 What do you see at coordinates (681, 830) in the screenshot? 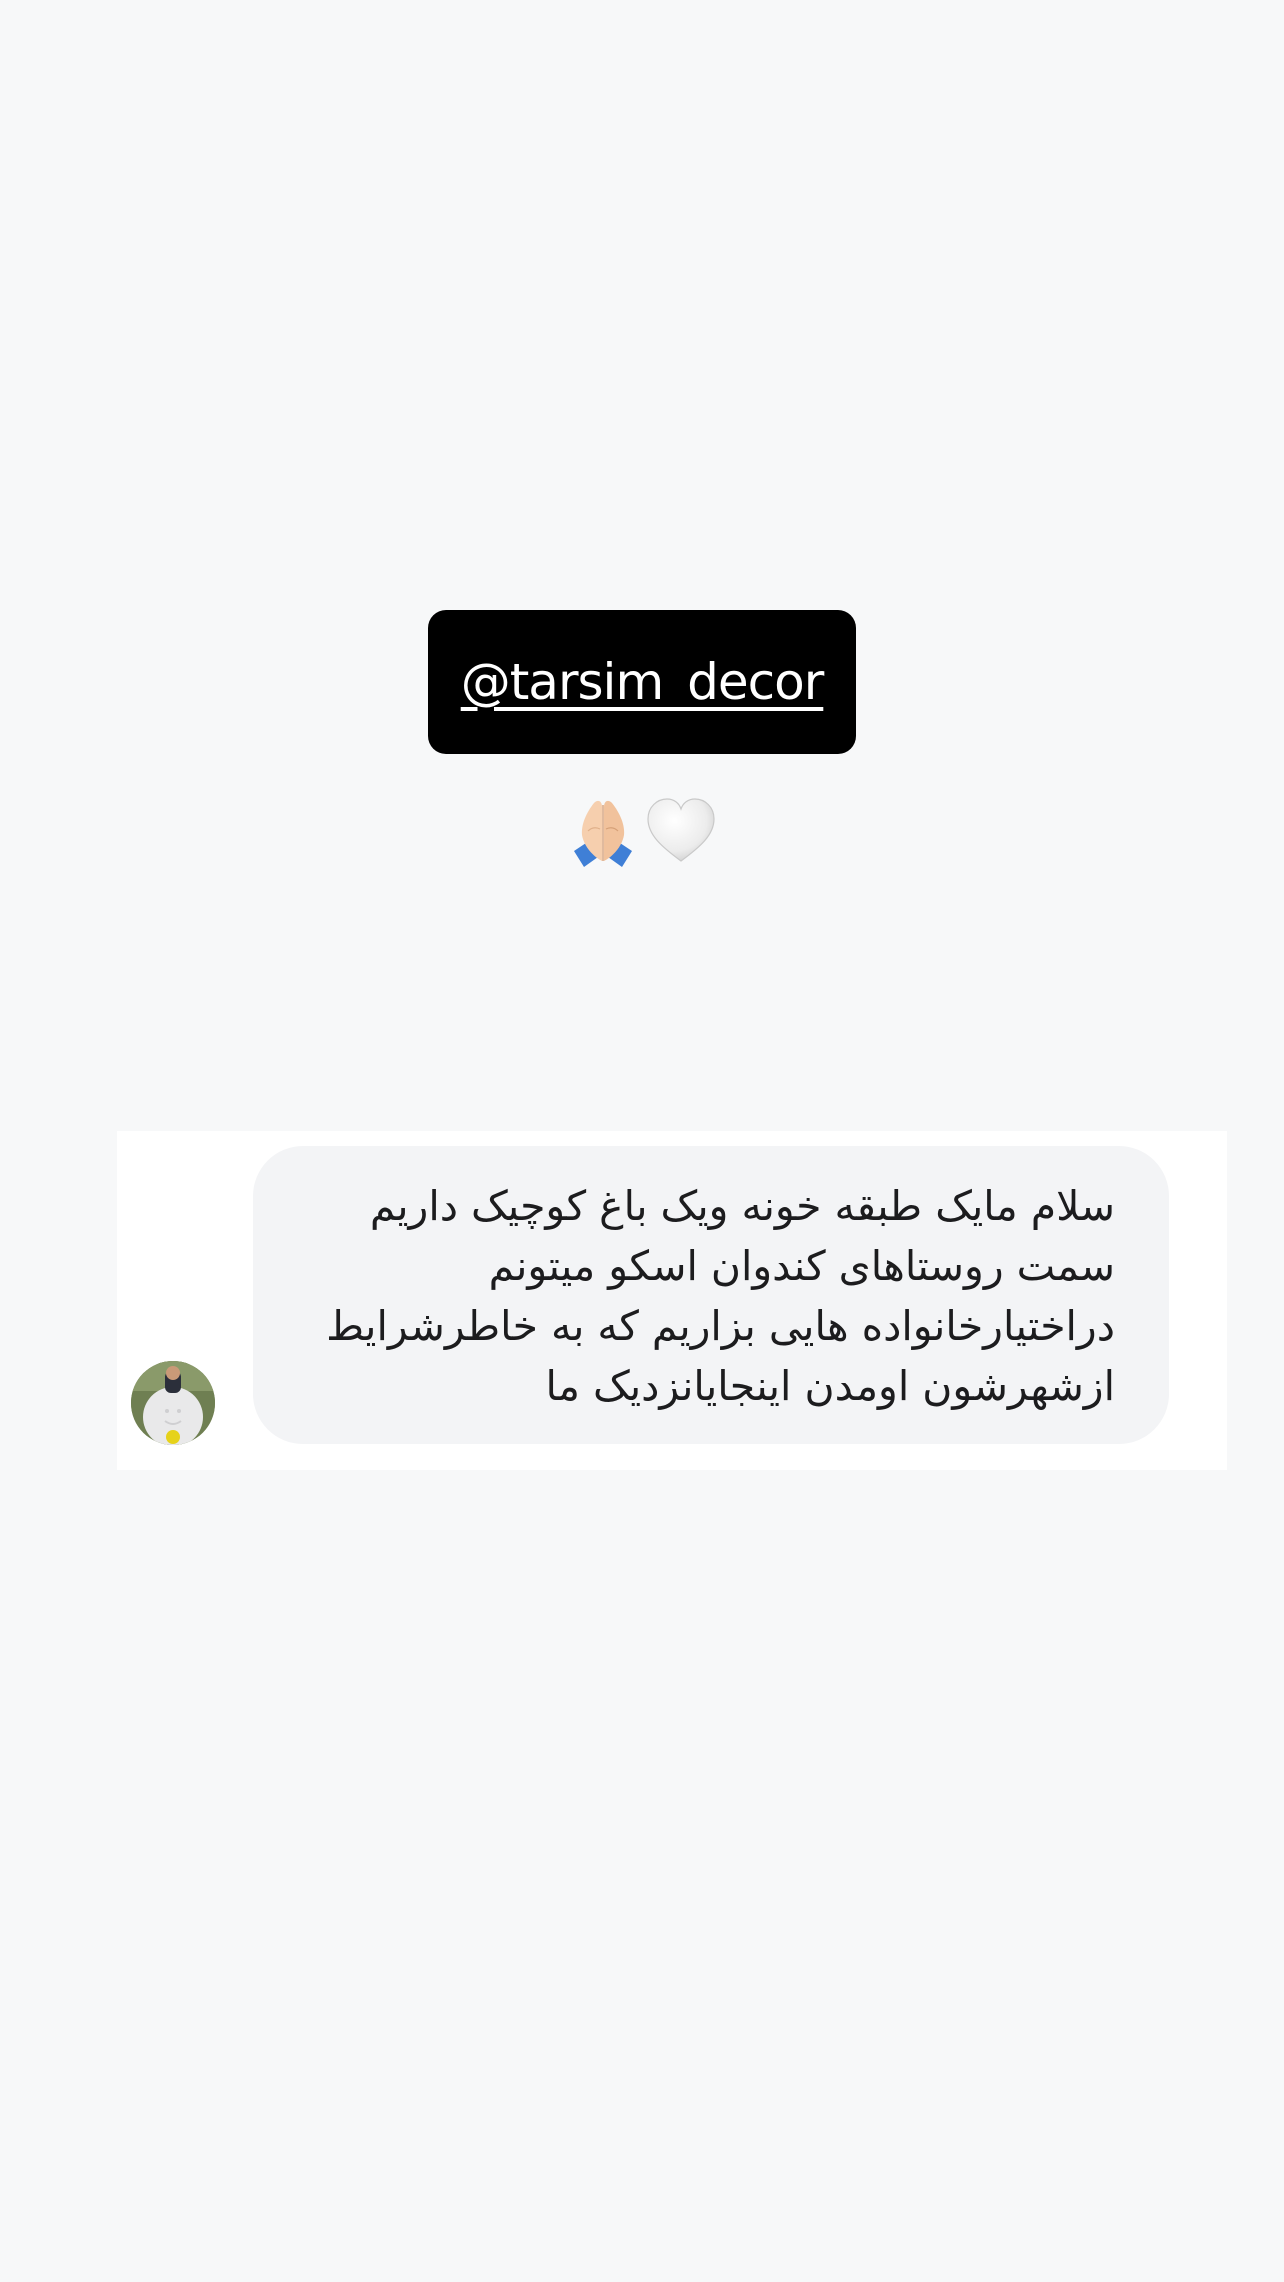
I see `white-heart-icon` at bounding box center [681, 830].